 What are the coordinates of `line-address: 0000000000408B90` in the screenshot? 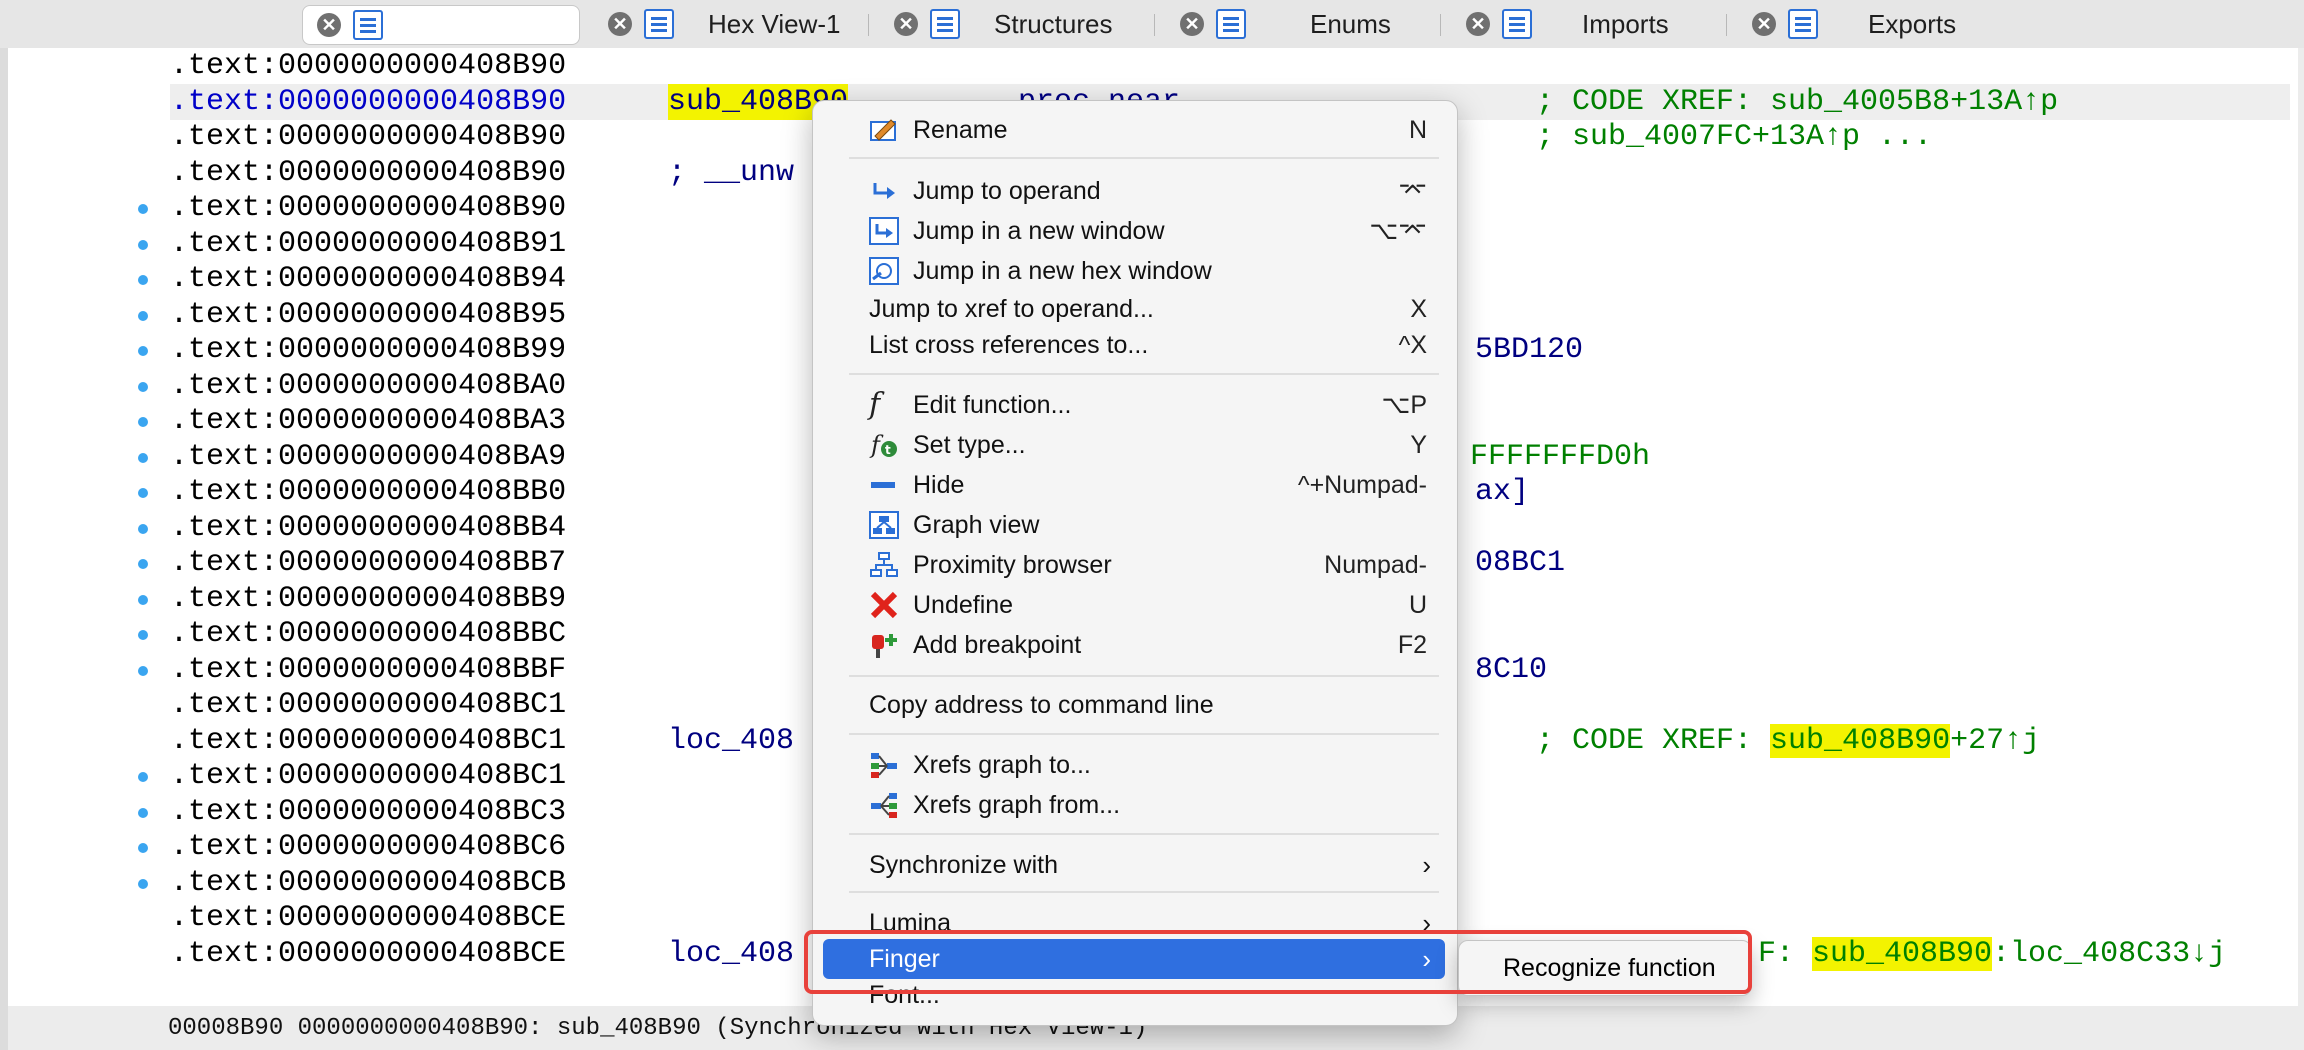 It's located at (422, 66).